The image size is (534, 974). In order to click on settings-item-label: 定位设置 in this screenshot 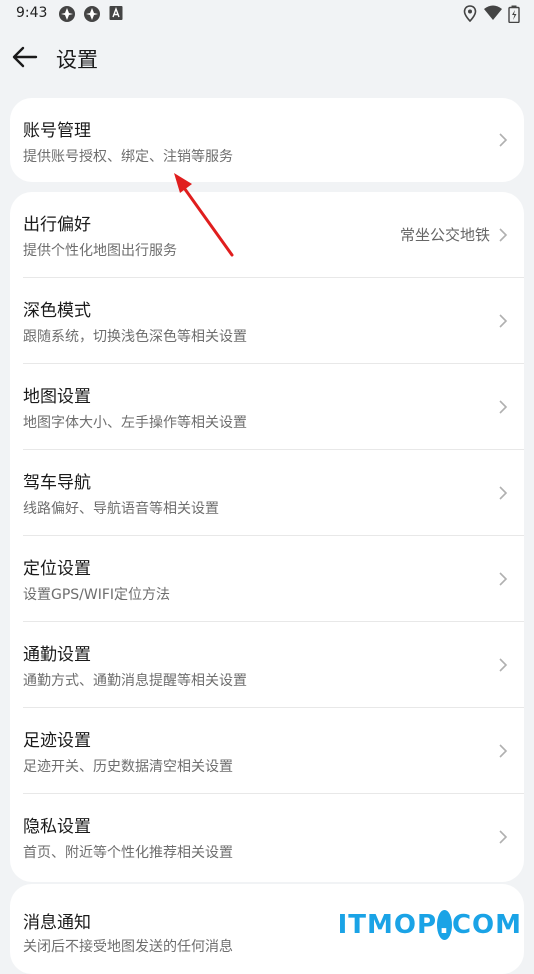, I will do `click(57, 569)`.